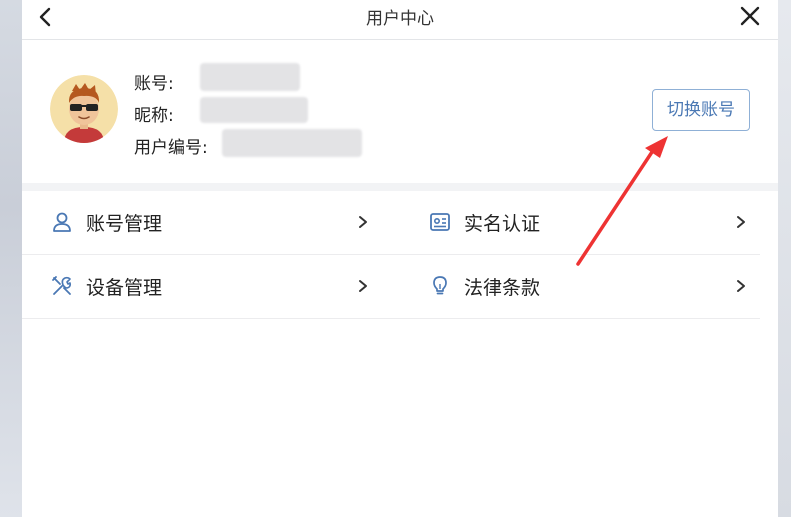 The width and height of the screenshot is (791, 517). Describe the element at coordinates (701, 110) in the screenshot. I see `switch-account-button: 切换账号` at that location.